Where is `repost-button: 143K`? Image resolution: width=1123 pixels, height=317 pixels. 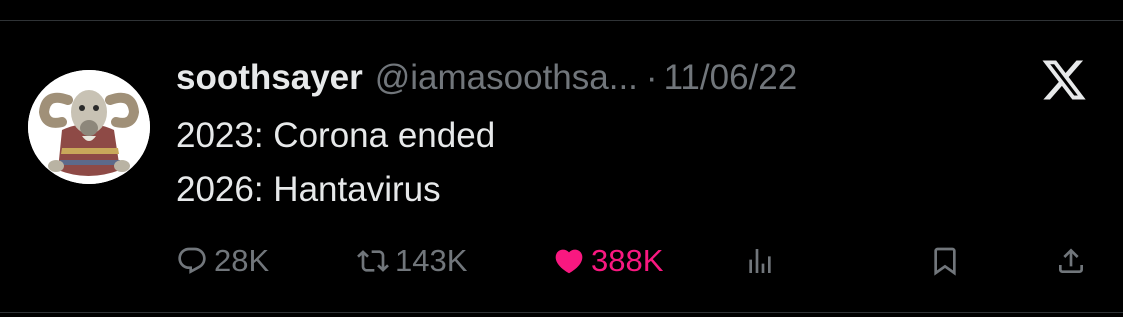
repost-button: 143K is located at coordinates (412, 261).